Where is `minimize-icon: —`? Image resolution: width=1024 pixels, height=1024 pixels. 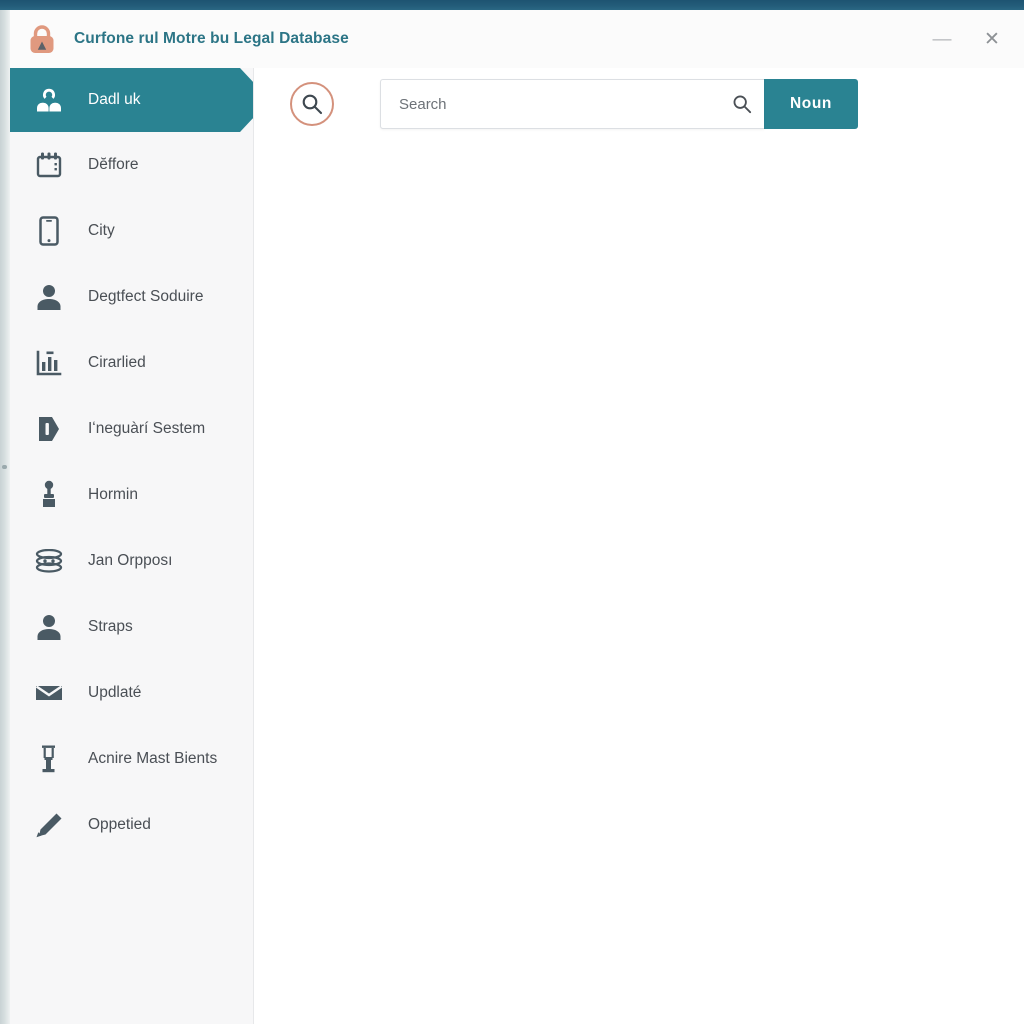 minimize-icon: — is located at coordinates (942, 39).